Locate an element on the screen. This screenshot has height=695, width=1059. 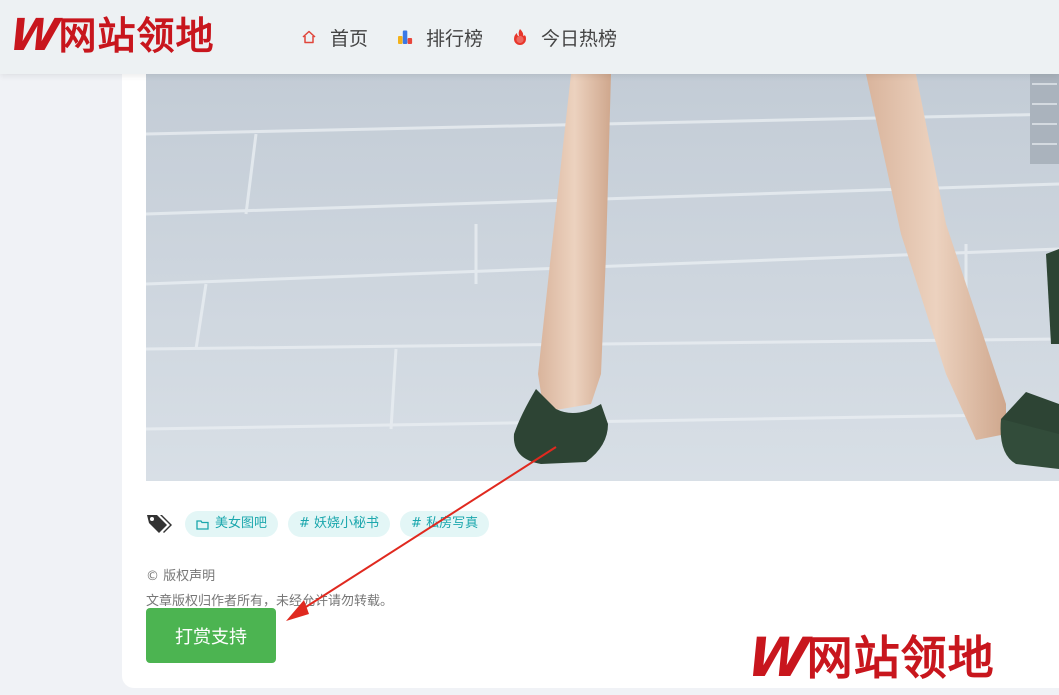
nav-item-ranking: 排行榜 is located at coordinates (439, 37).